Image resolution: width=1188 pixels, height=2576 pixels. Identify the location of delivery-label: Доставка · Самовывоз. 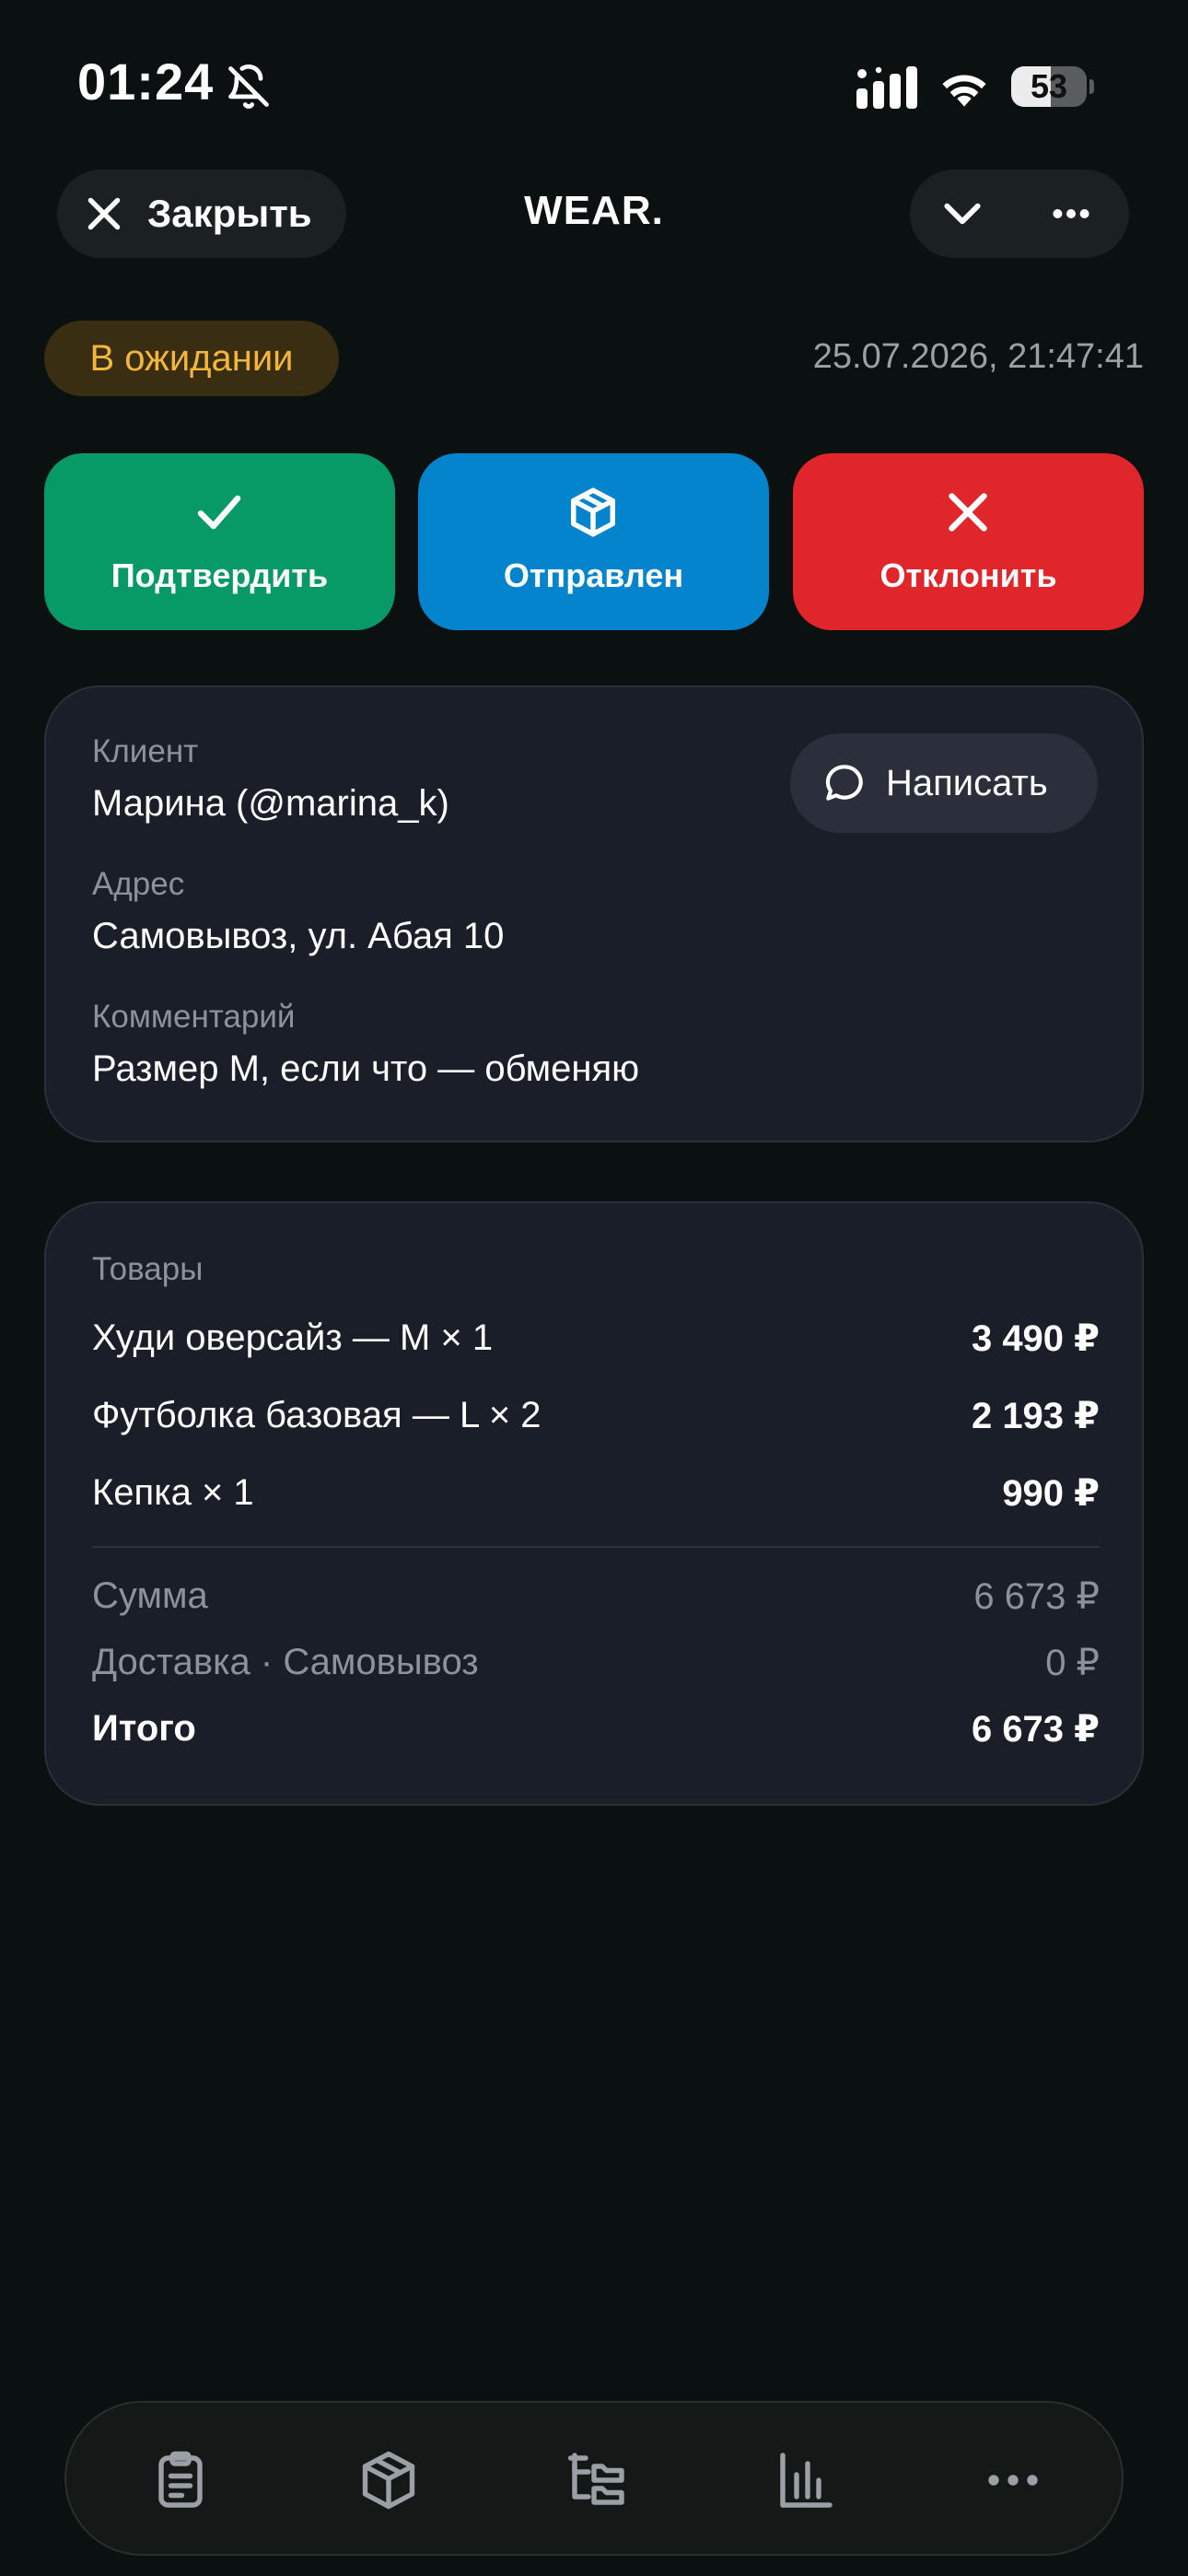
(285, 1662).